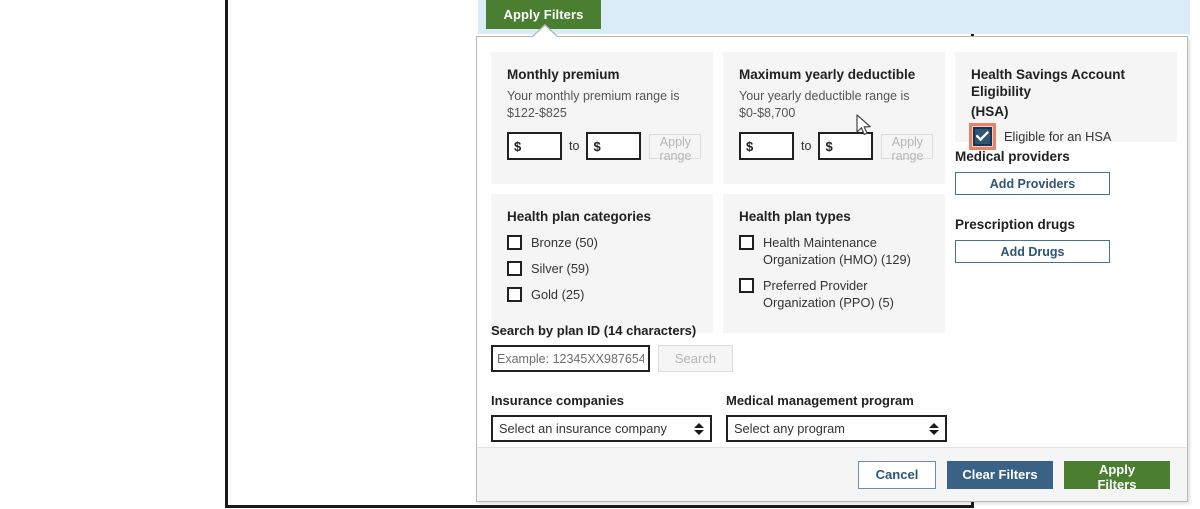 The height and width of the screenshot is (509, 1200). What do you see at coordinates (827, 74) in the screenshot?
I see `max-deductible-title: Maximum yearly deductible` at bounding box center [827, 74].